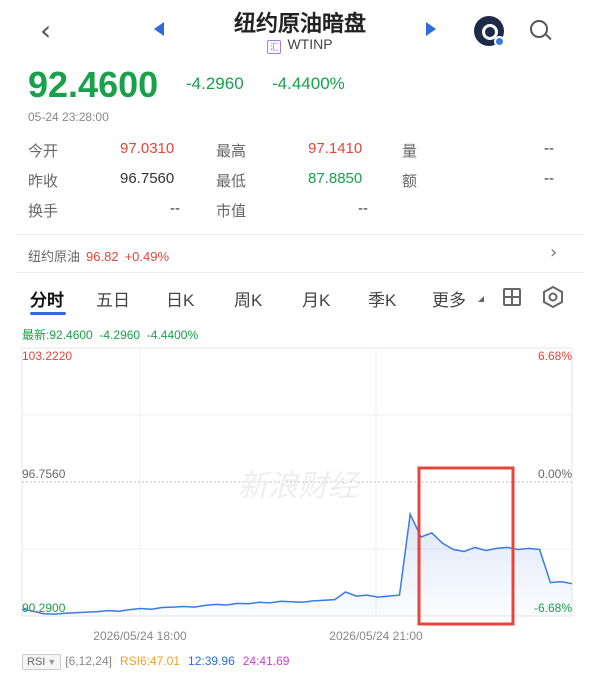 Image resolution: width=600 pixels, height=674 pixels. What do you see at coordinates (410, 181) in the screenshot?
I see `amount-label: 额` at bounding box center [410, 181].